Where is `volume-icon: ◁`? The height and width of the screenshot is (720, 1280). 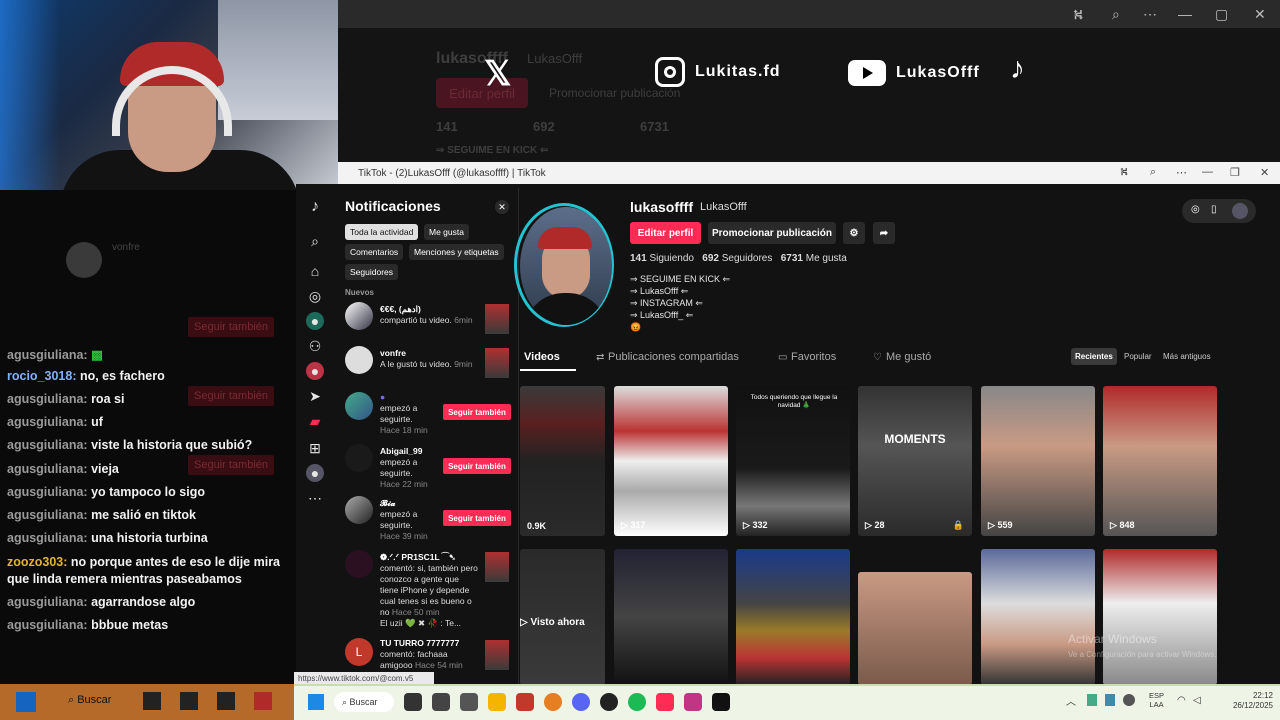
volume-icon: ◁ is located at coordinates (1197, 700).